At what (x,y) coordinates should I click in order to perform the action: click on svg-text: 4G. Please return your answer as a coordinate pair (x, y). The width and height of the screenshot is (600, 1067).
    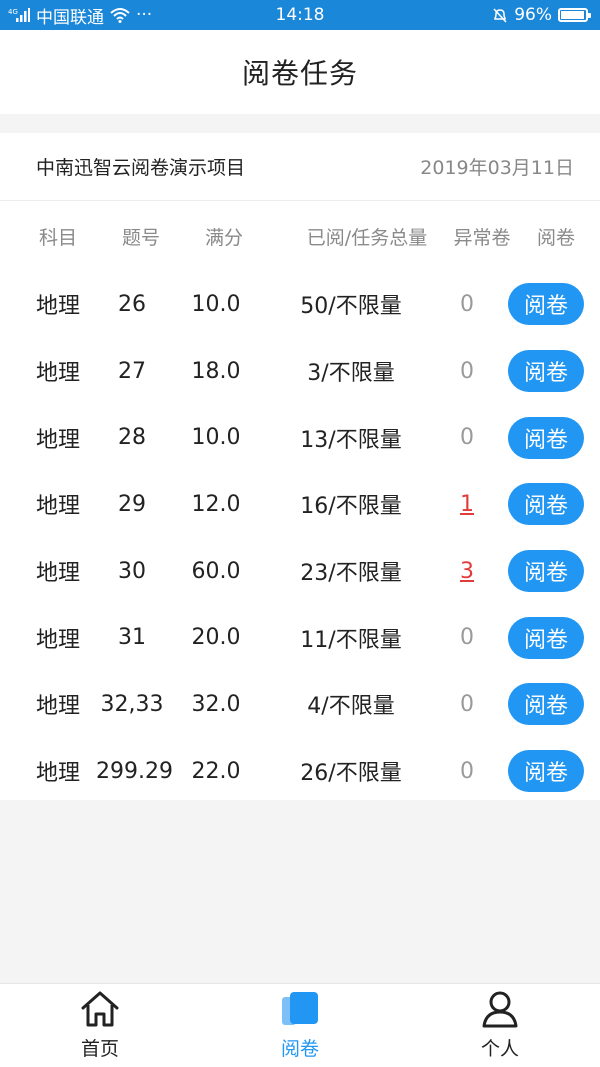
    Looking at the image, I should click on (13, 12).